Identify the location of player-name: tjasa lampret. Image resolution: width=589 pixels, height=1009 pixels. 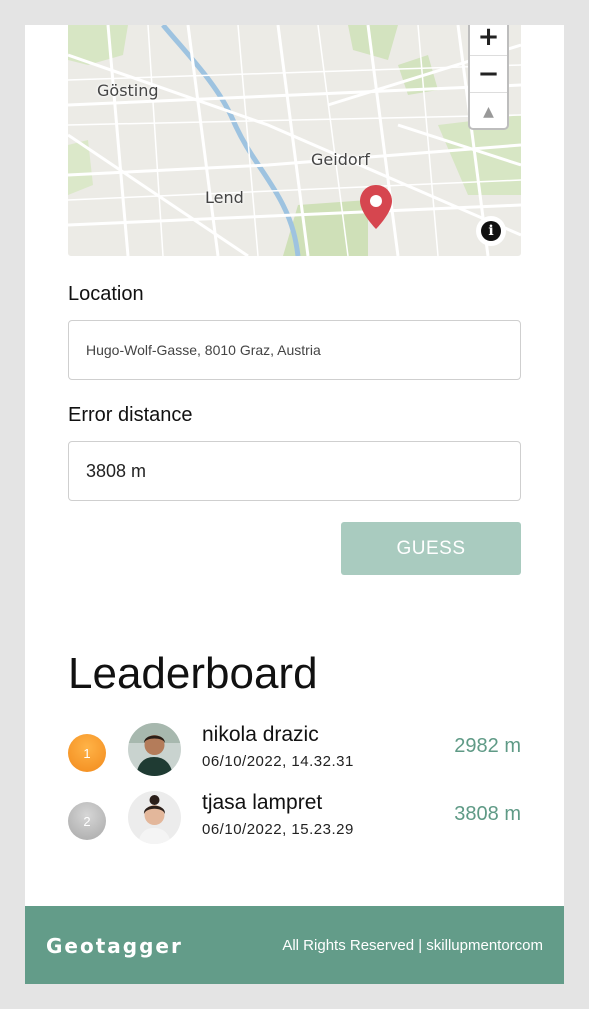
(262, 802).